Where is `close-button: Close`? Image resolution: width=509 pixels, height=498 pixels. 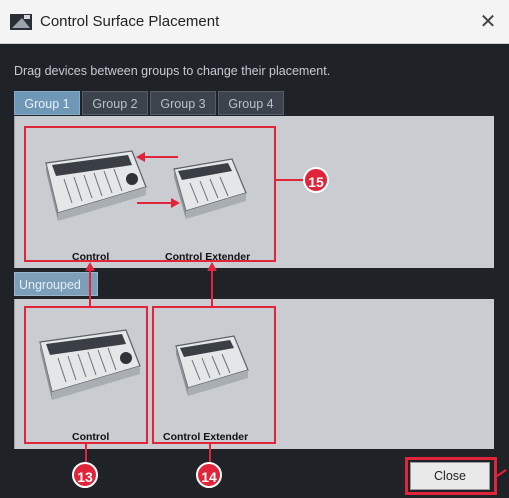 close-button: Close is located at coordinates (450, 476).